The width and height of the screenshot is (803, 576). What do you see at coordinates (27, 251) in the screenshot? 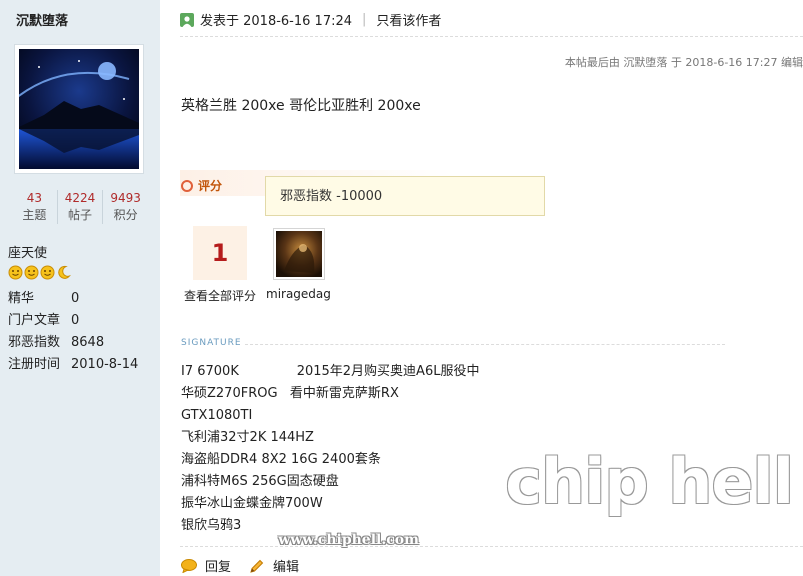
I see `user-rank: 座天使` at bounding box center [27, 251].